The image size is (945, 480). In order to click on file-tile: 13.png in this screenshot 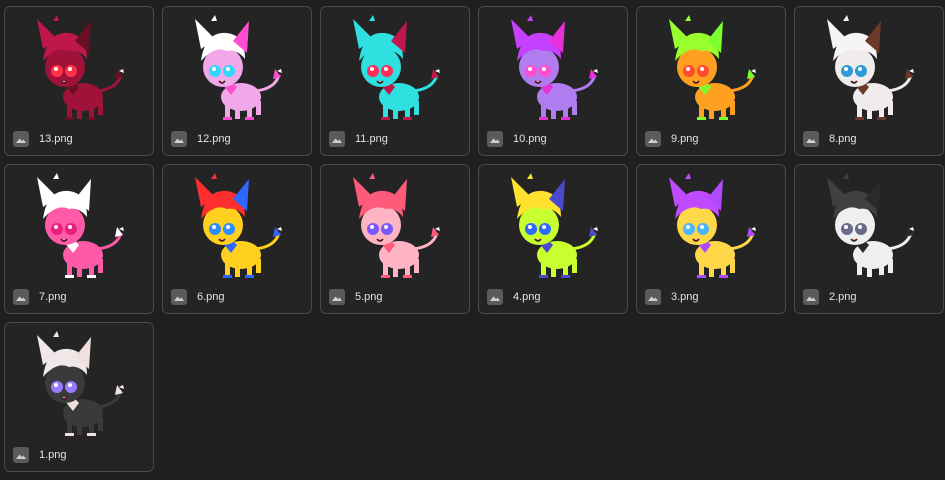, I will do `click(79, 81)`.